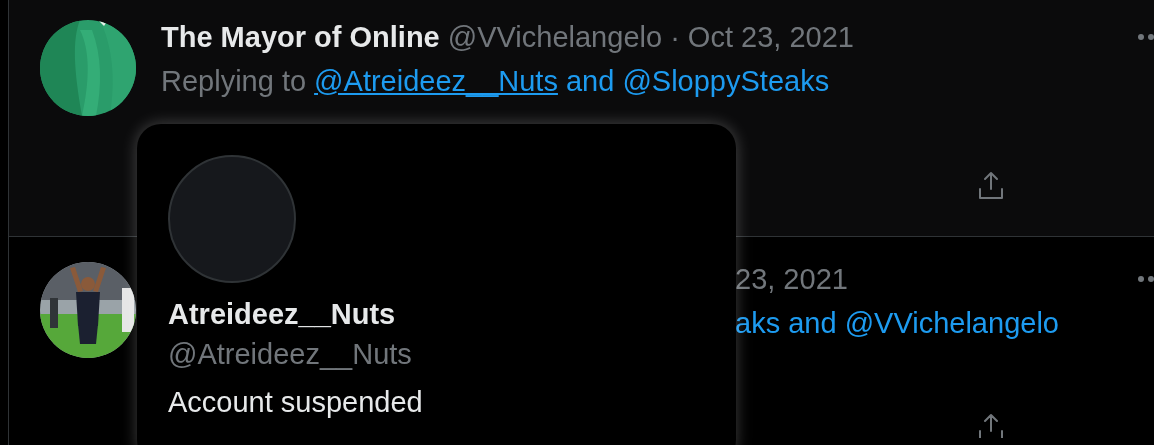 Image resolution: width=1154 pixels, height=445 pixels. I want to click on account-status: Account suspended, so click(295, 402).